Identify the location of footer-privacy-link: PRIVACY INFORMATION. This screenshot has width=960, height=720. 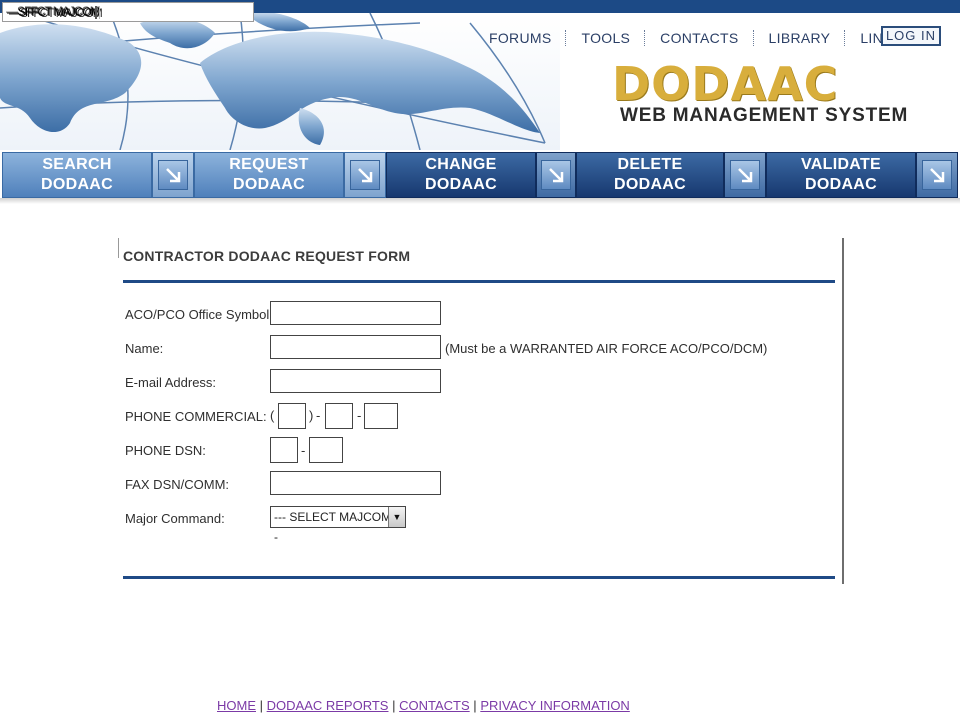
(555, 705).